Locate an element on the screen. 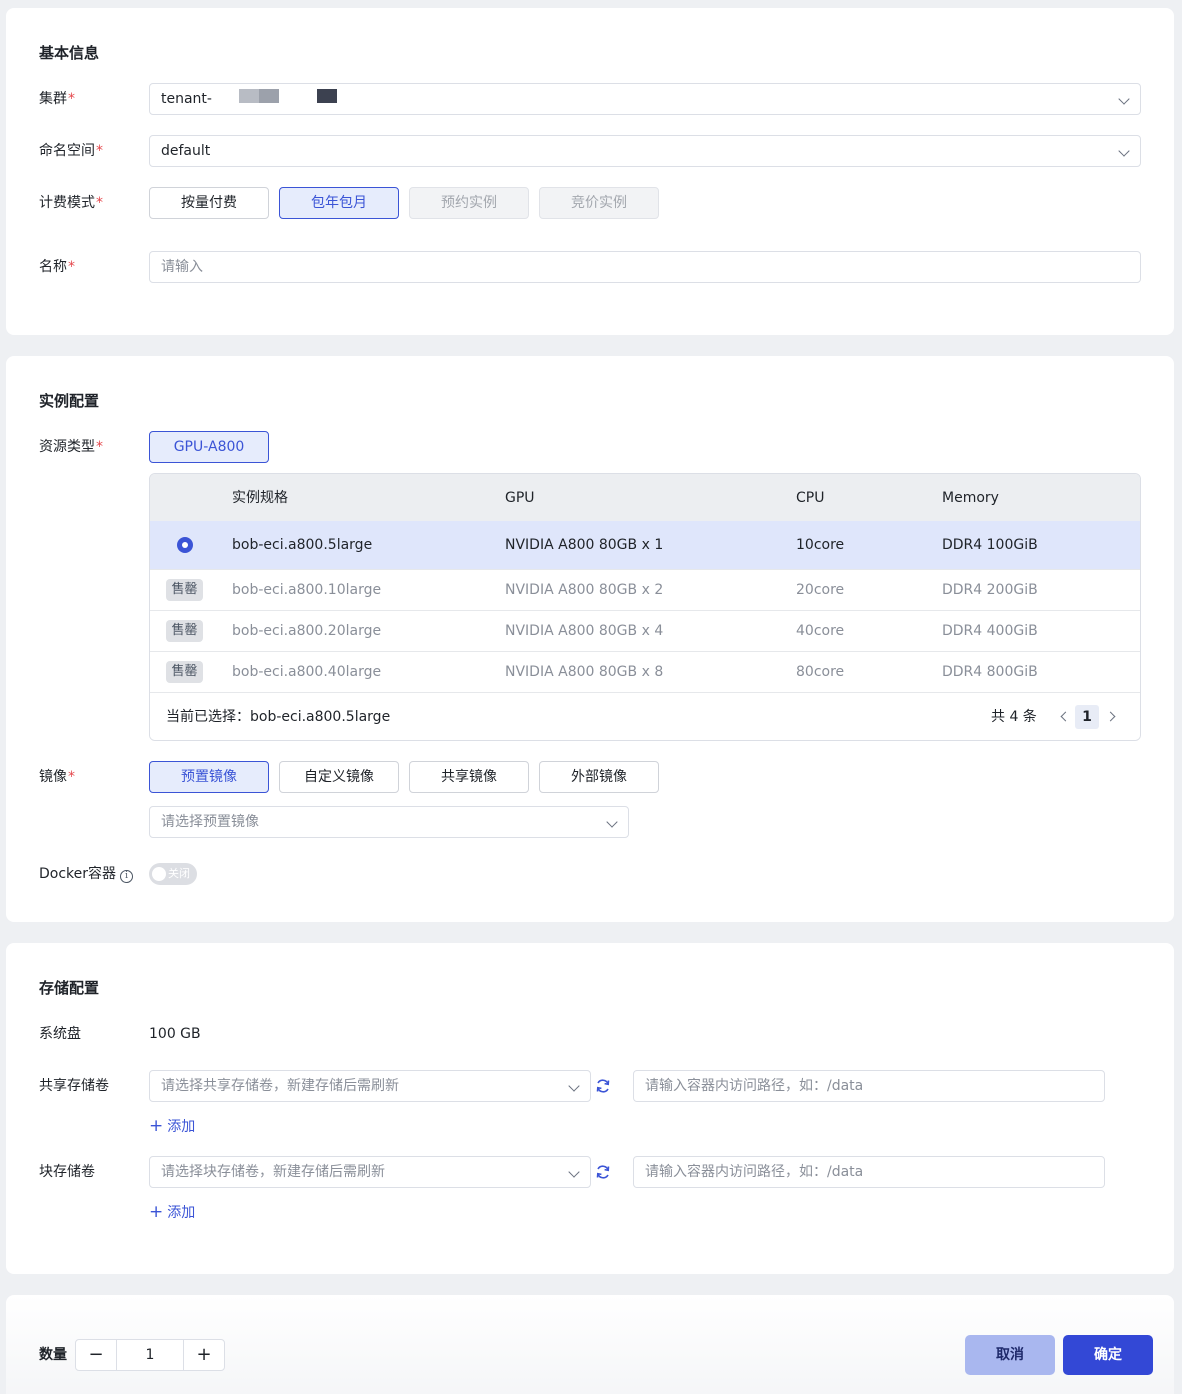 The height and width of the screenshot is (1394, 1182). resource-type-label: 资源类型* is located at coordinates (71, 447).